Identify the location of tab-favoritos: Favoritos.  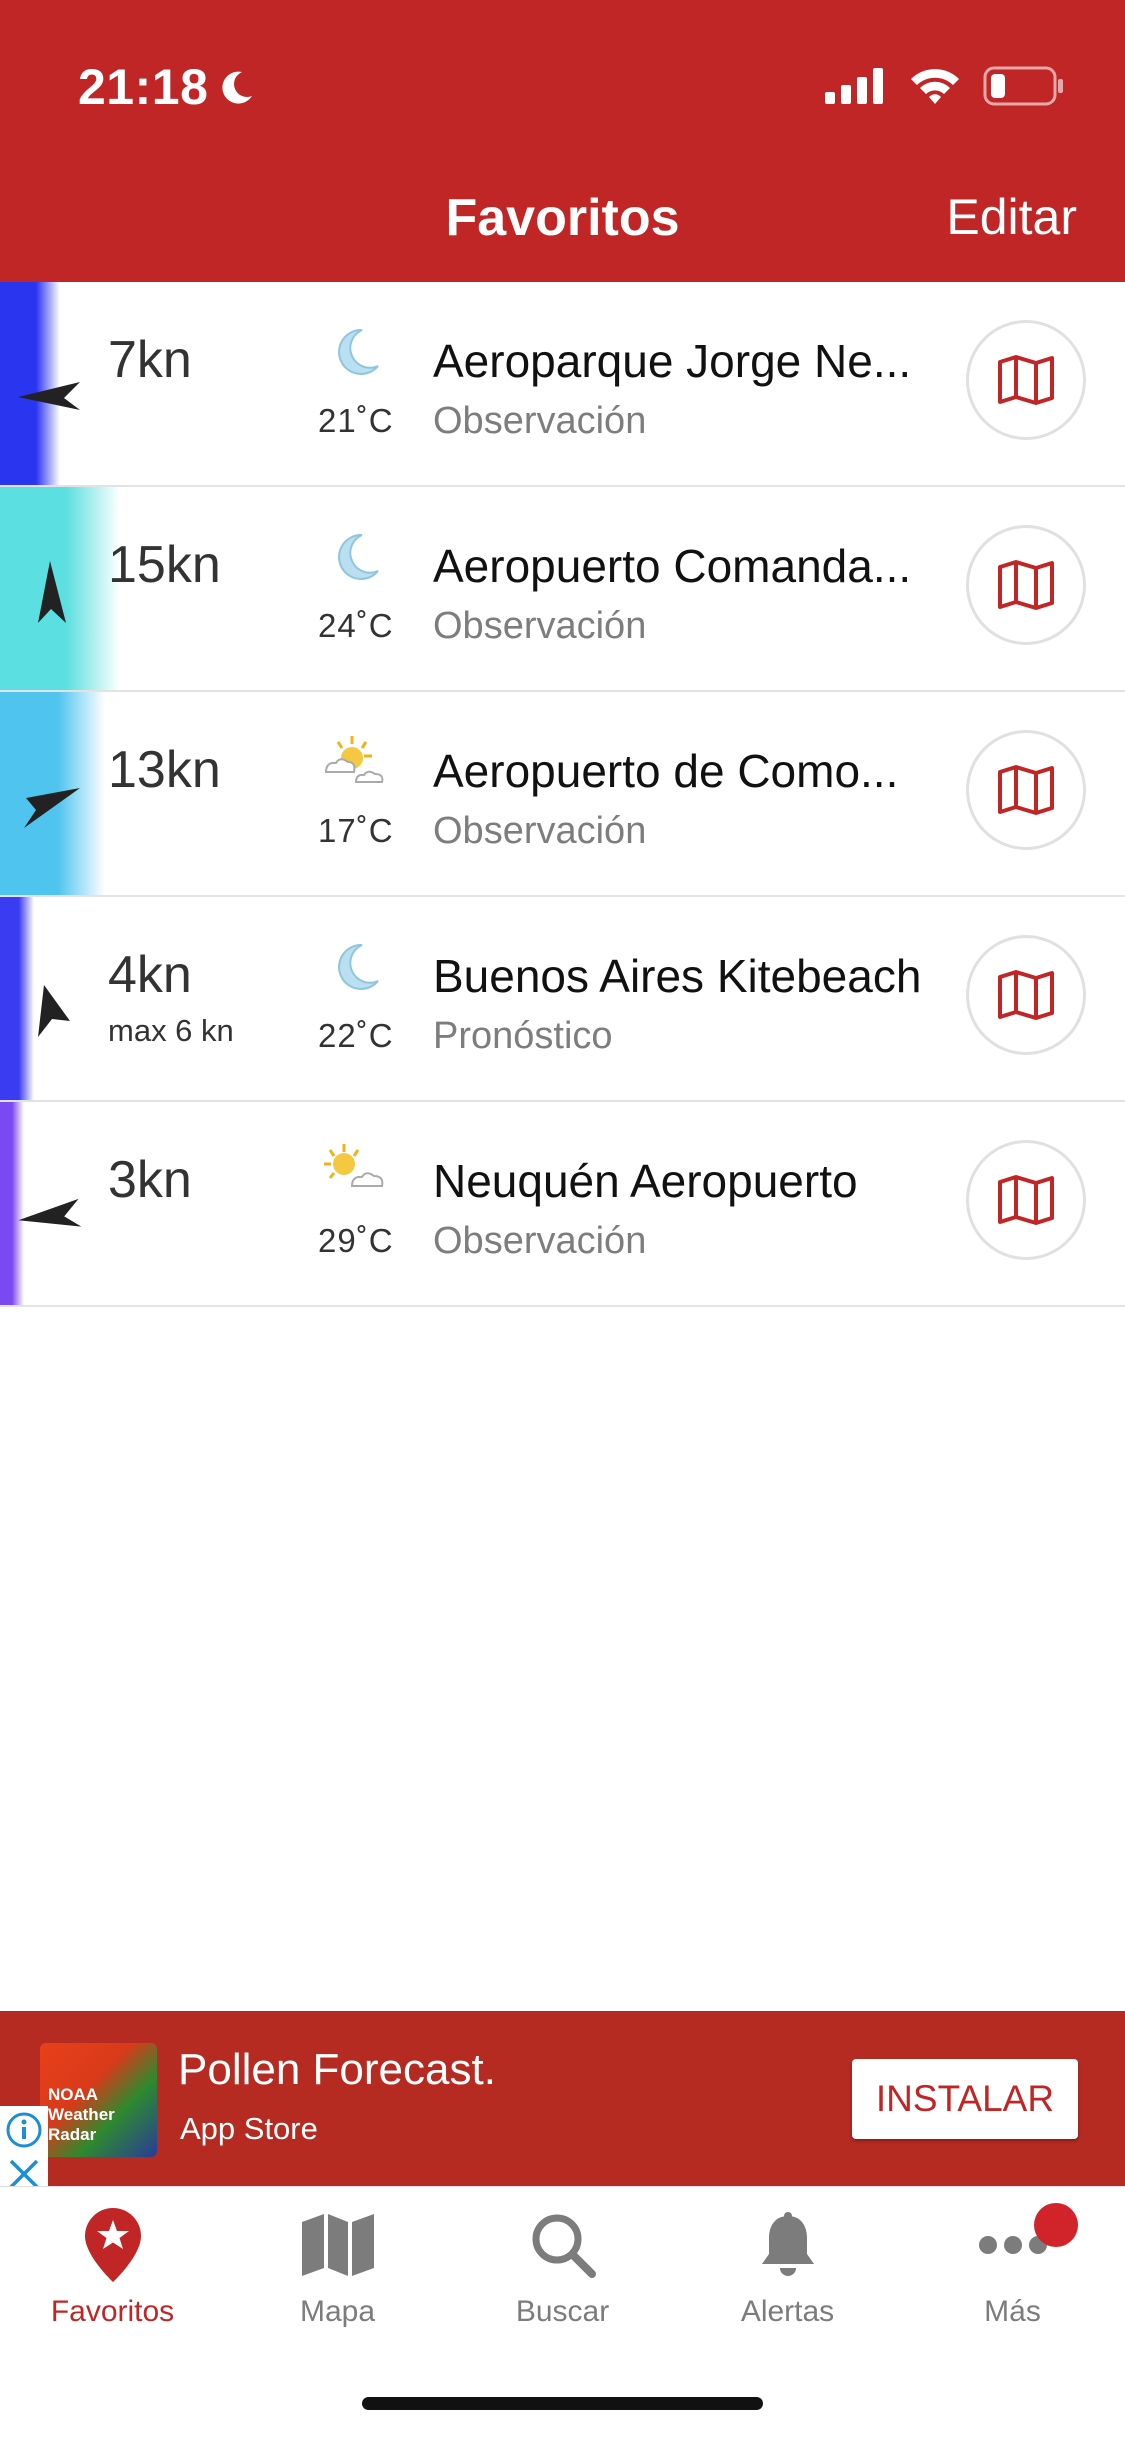
(112, 2280).